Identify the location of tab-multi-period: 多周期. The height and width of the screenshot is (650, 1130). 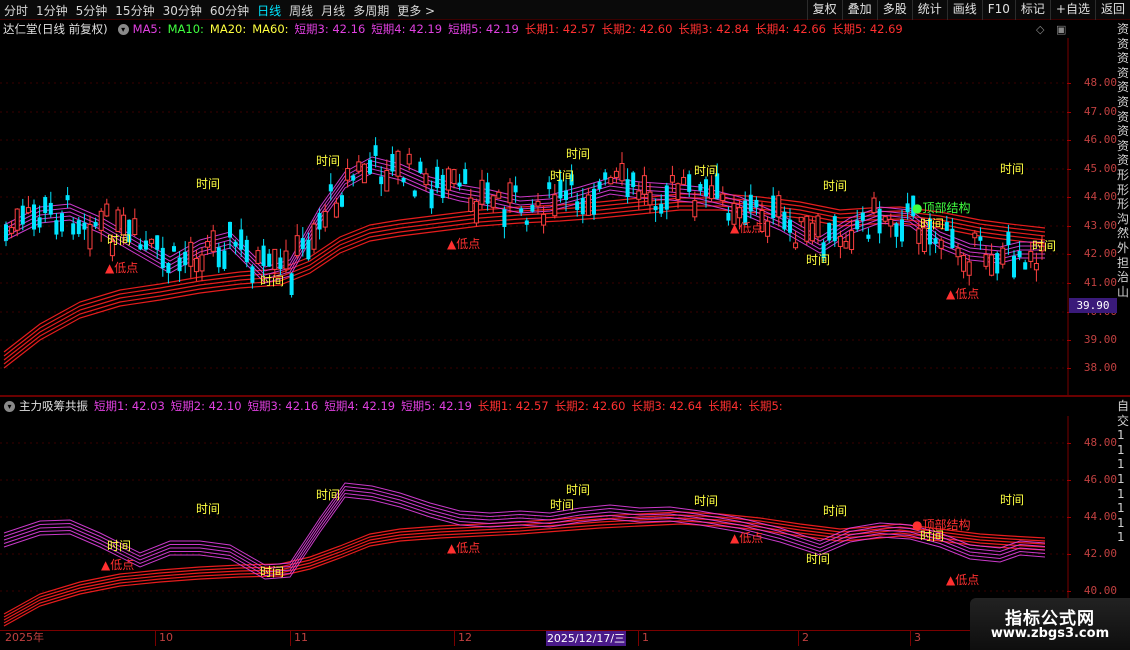
(371, 10).